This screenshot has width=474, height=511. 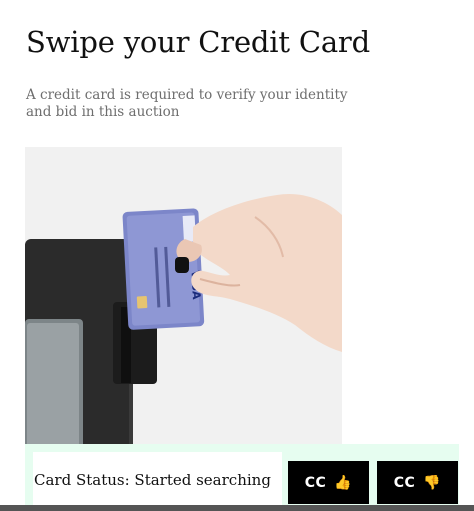 I want to click on card-status-text: Card Status: Started searching, so click(x=152, y=480).